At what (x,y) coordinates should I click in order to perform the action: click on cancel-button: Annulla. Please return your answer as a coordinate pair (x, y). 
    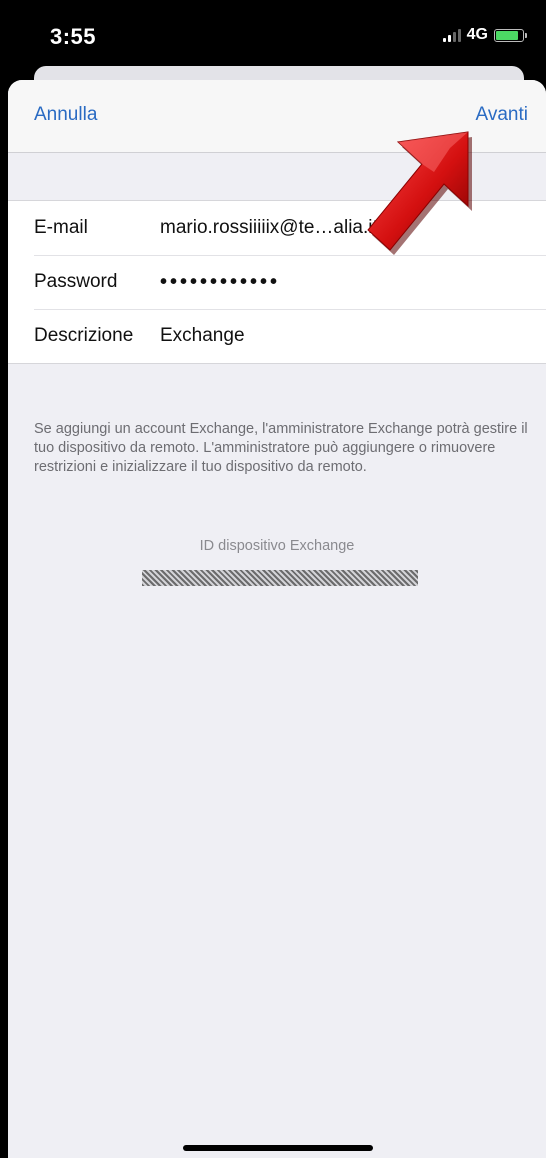
    Looking at the image, I should click on (65, 115).